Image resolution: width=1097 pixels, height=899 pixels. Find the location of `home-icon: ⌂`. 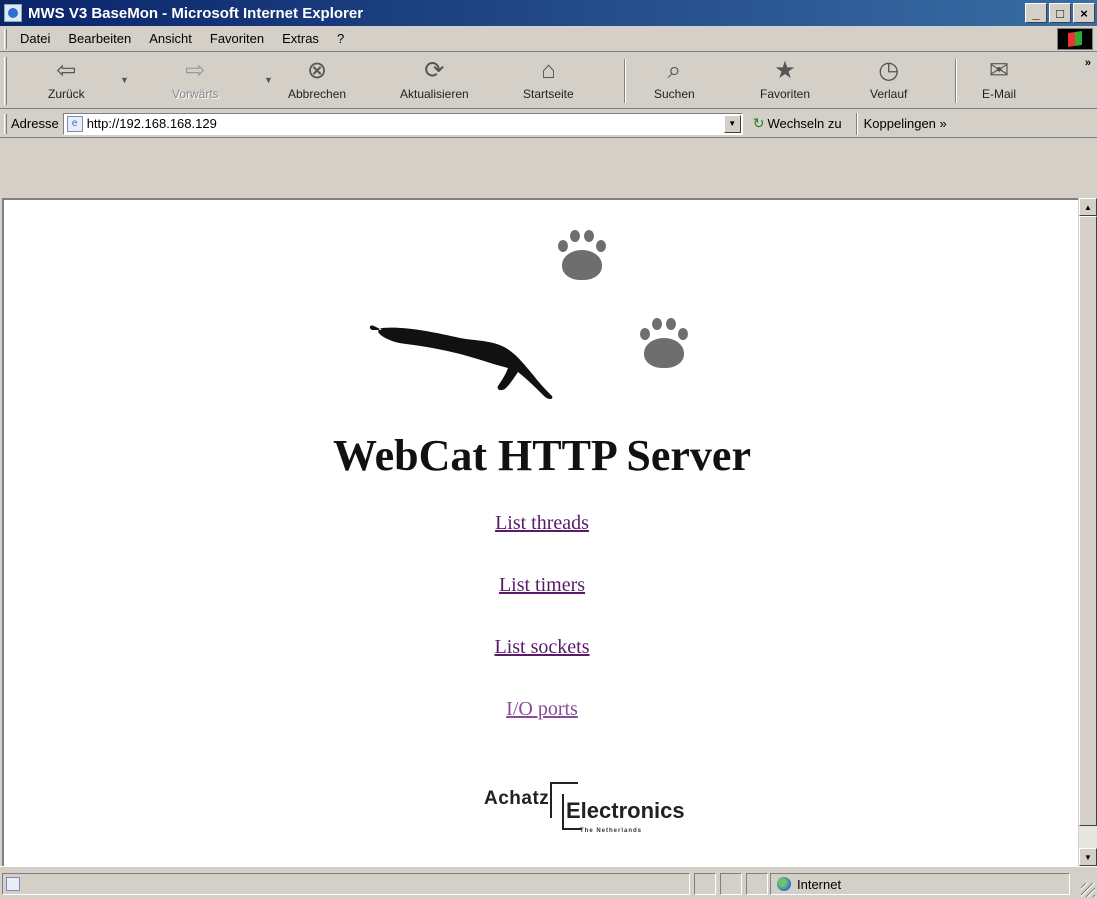

home-icon: ⌂ is located at coordinates (548, 70).